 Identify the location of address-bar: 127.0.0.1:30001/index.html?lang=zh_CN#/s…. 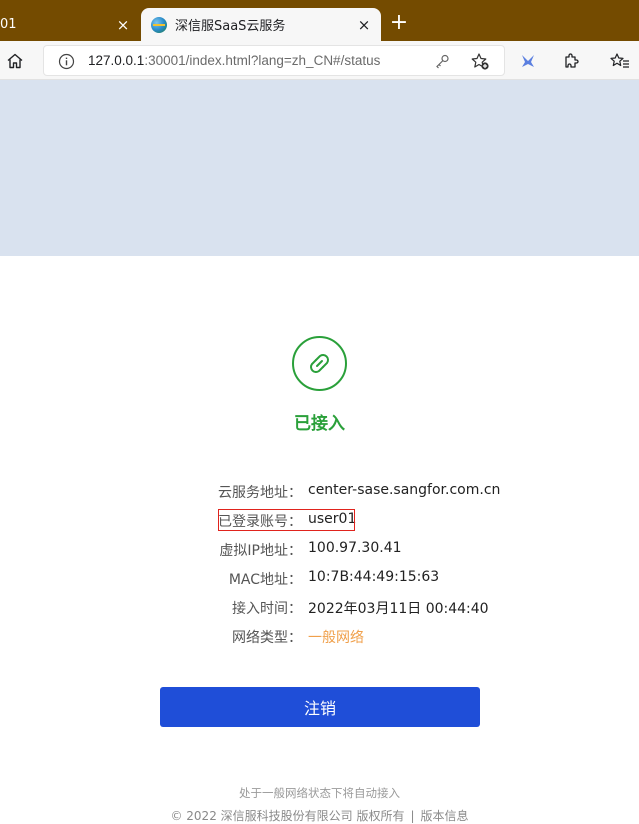
(274, 60).